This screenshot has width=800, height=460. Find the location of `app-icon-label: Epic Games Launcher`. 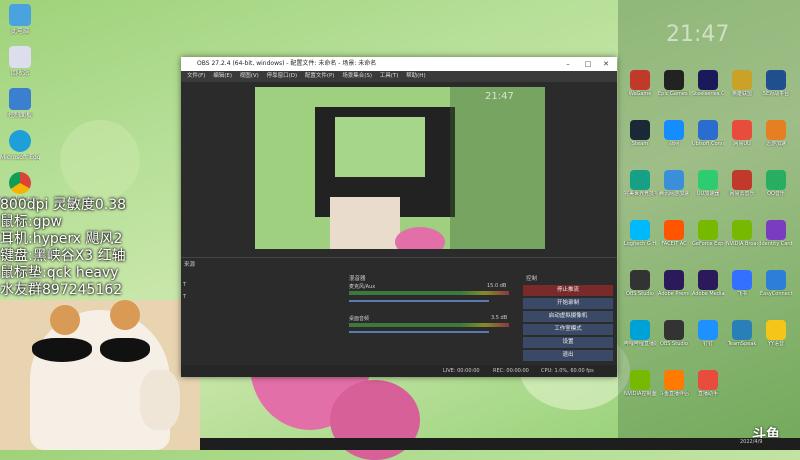

app-icon-label: Epic Games Launcher is located at coordinates (674, 94).